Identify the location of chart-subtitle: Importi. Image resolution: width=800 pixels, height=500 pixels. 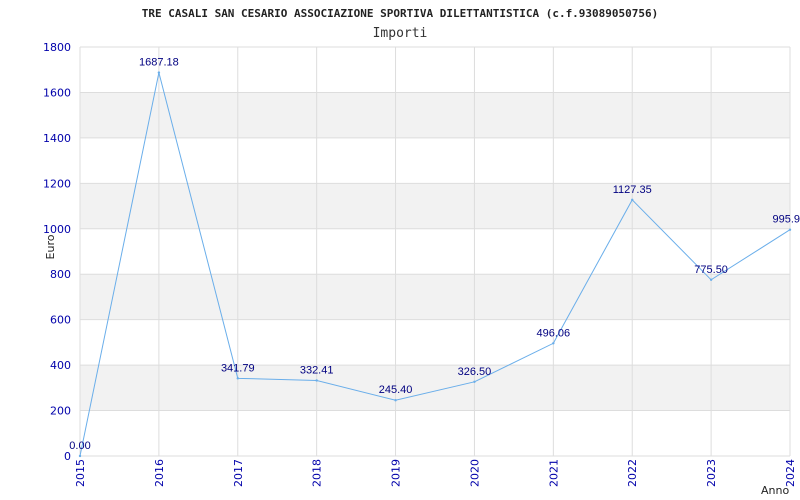
(400, 33).